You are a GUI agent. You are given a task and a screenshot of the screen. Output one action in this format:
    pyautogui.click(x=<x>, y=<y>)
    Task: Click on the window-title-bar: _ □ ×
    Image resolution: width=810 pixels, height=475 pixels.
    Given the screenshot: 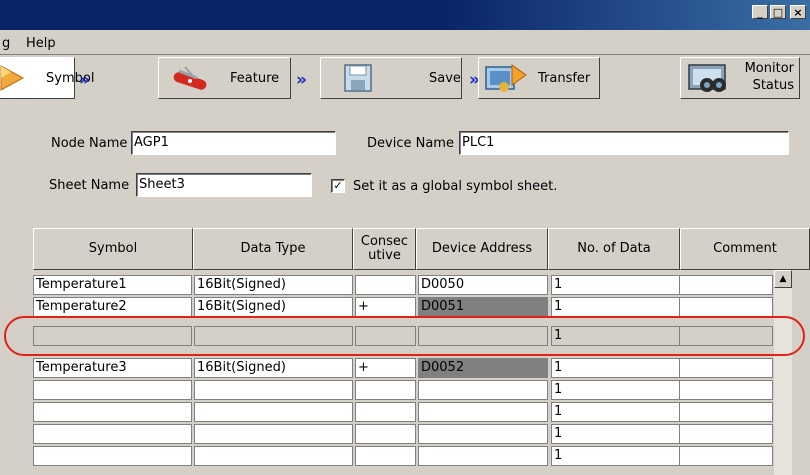 What is the action you would take?
    pyautogui.click(x=405, y=15)
    